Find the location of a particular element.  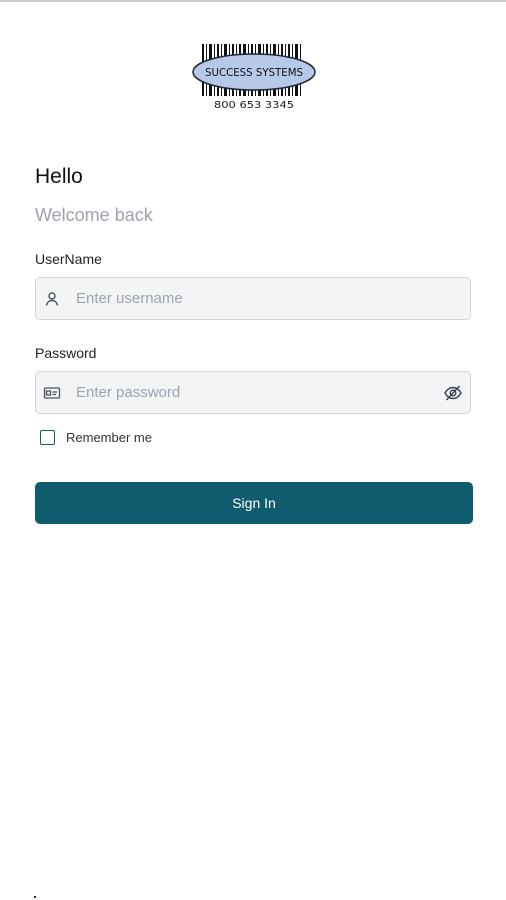

username-label: UserName is located at coordinates (68, 259).